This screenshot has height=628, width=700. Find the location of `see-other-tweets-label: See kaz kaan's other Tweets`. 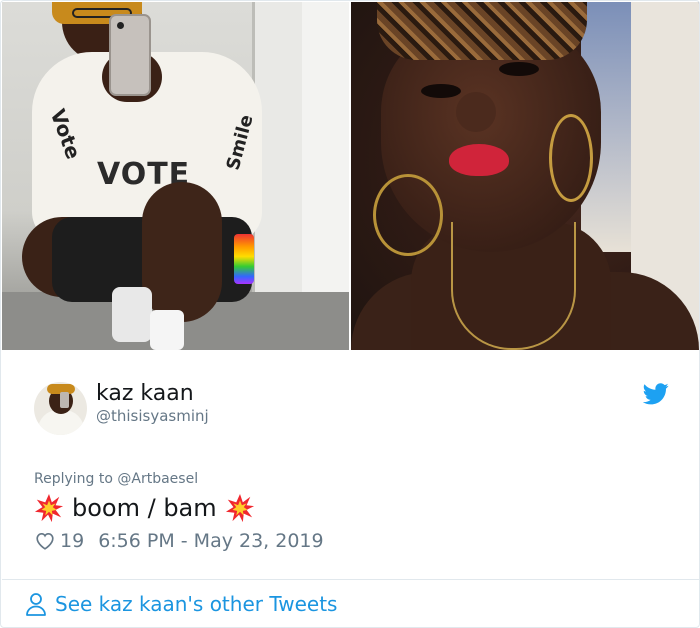

see-other-tweets-label: See kaz kaan's other Tweets is located at coordinates (196, 604).